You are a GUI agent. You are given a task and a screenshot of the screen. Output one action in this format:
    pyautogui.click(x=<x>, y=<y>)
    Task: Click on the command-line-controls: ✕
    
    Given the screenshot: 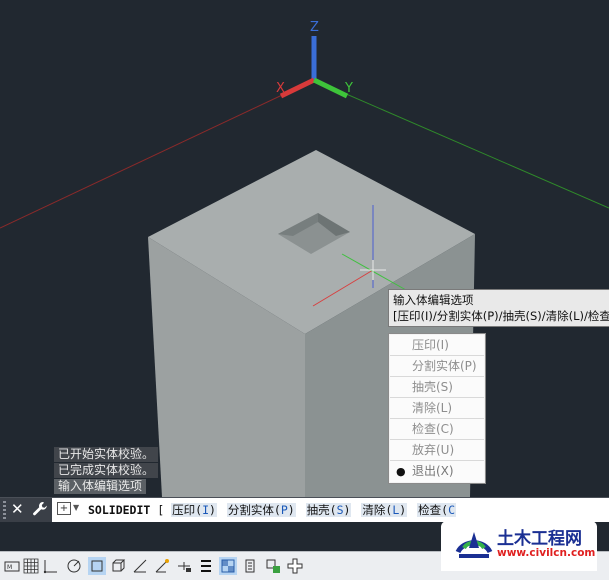 What is the action you would take?
    pyautogui.click(x=26, y=510)
    